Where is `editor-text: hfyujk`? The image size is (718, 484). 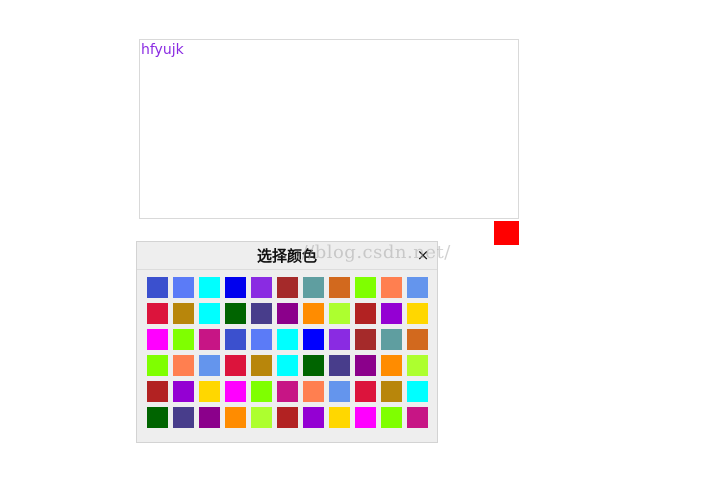 editor-text: hfyujk is located at coordinates (162, 50).